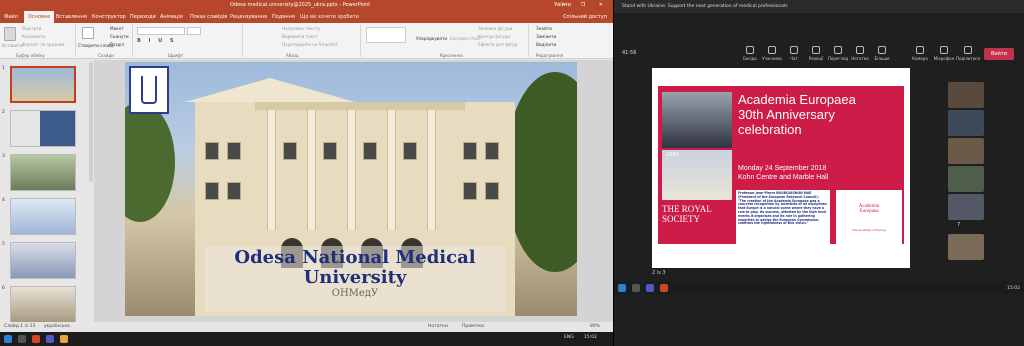  I want to click on thumbnails-scrollbar, so click(91, 122).